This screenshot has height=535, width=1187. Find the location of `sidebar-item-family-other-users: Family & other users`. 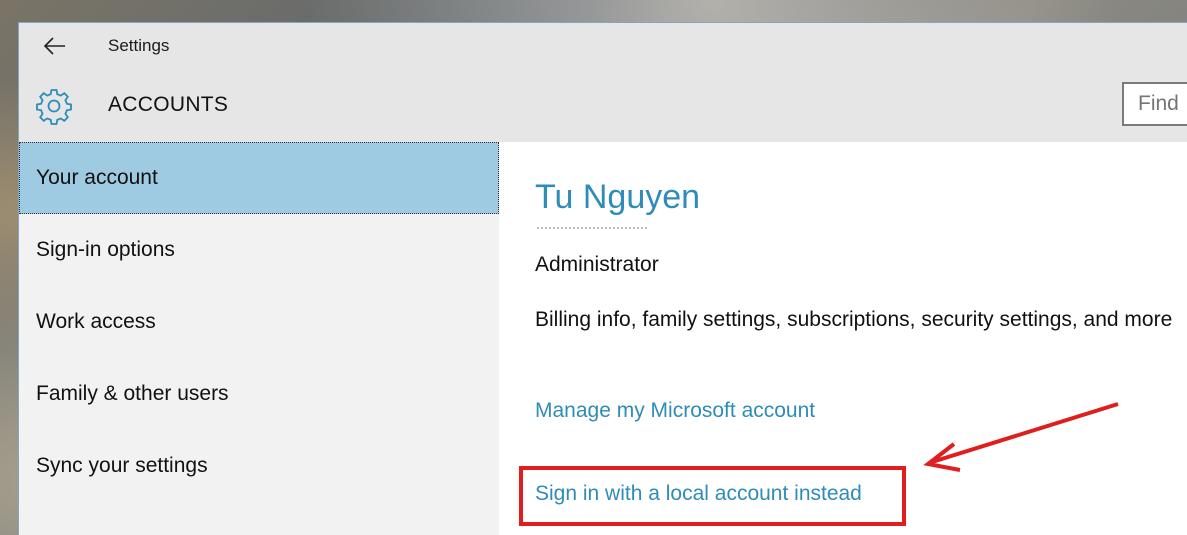

sidebar-item-family-other-users: Family & other users is located at coordinates (259, 394).